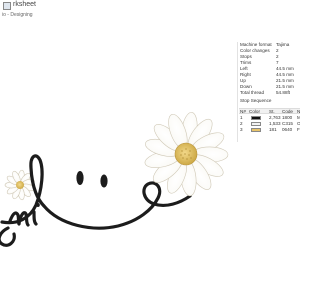 Image resolution: width=320 pixels, height=300 pixels. What do you see at coordinates (17, 15) in the screenshot?
I see `window-subtitle: io - Designing` at bounding box center [17, 15].